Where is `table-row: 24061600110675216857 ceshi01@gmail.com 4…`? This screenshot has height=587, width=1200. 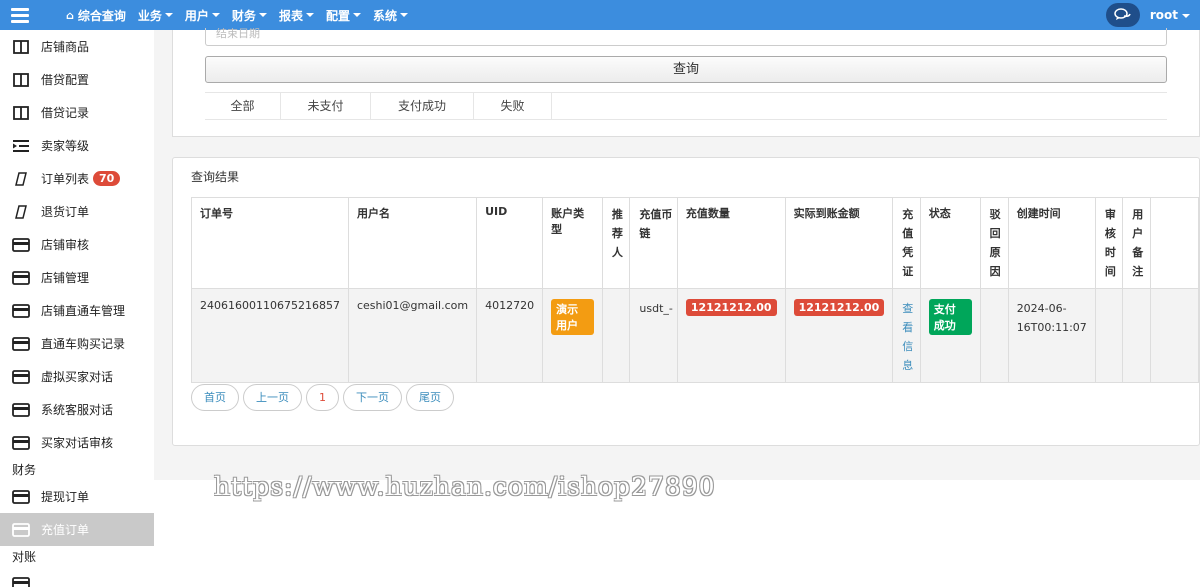
table-row: 24061600110675216857 ceshi01@gmail.com 4… is located at coordinates (695, 335).